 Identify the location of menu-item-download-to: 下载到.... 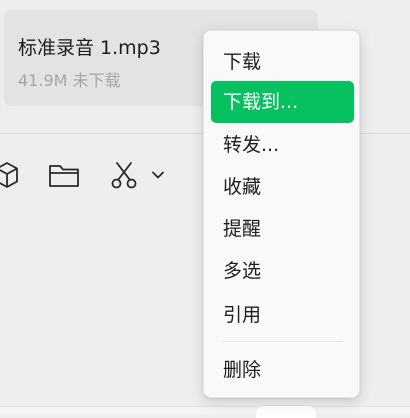
(282, 102).